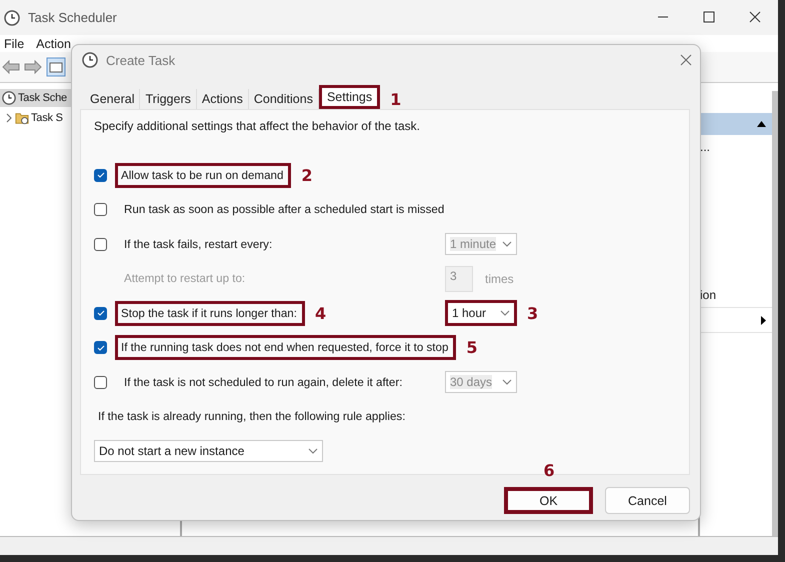  What do you see at coordinates (257, 126) in the screenshot?
I see `description: Specify additional settings that affect the behavior of the task.` at bounding box center [257, 126].